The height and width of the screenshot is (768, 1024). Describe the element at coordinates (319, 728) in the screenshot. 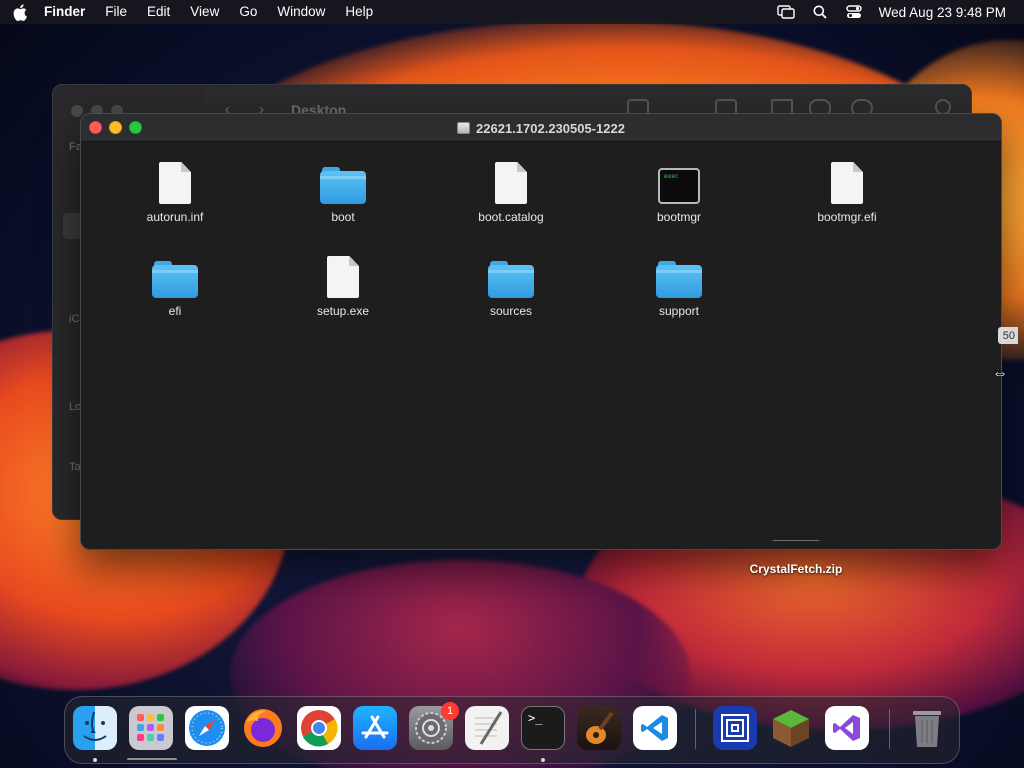

I see `chrome-icon` at that location.